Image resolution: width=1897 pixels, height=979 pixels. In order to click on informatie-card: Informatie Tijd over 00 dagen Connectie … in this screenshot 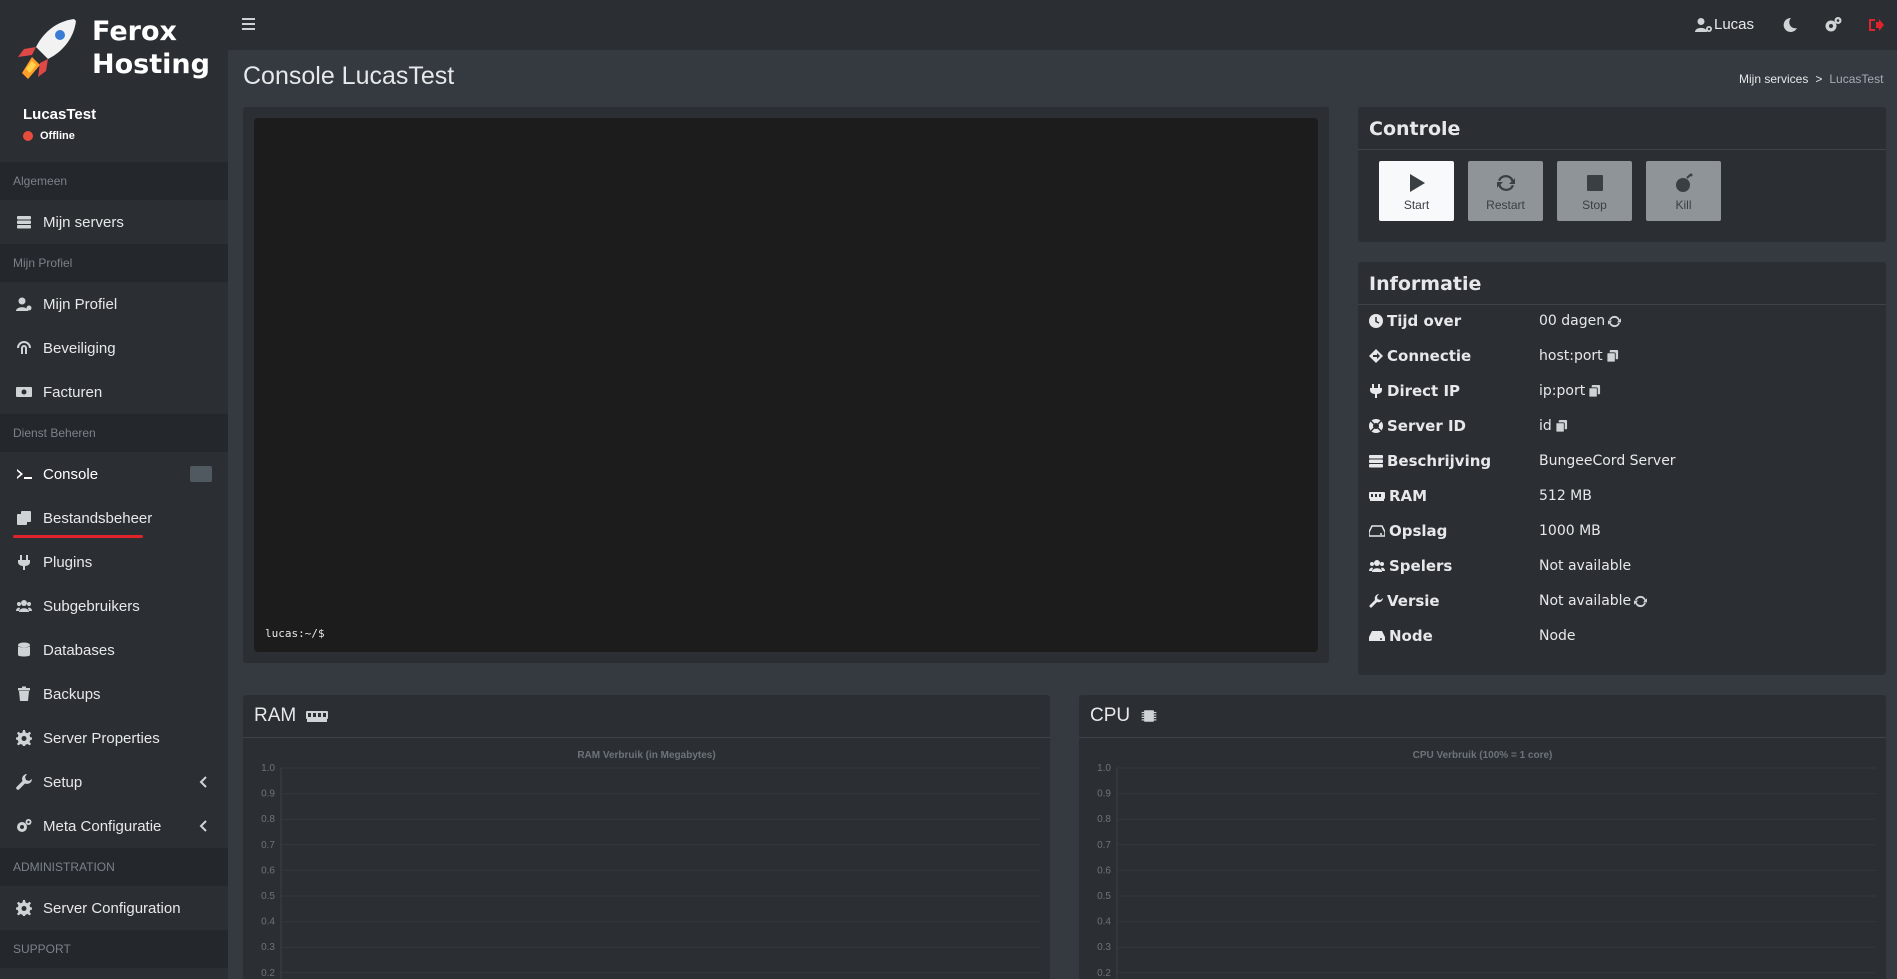, I will do `click(1622, 468)`.